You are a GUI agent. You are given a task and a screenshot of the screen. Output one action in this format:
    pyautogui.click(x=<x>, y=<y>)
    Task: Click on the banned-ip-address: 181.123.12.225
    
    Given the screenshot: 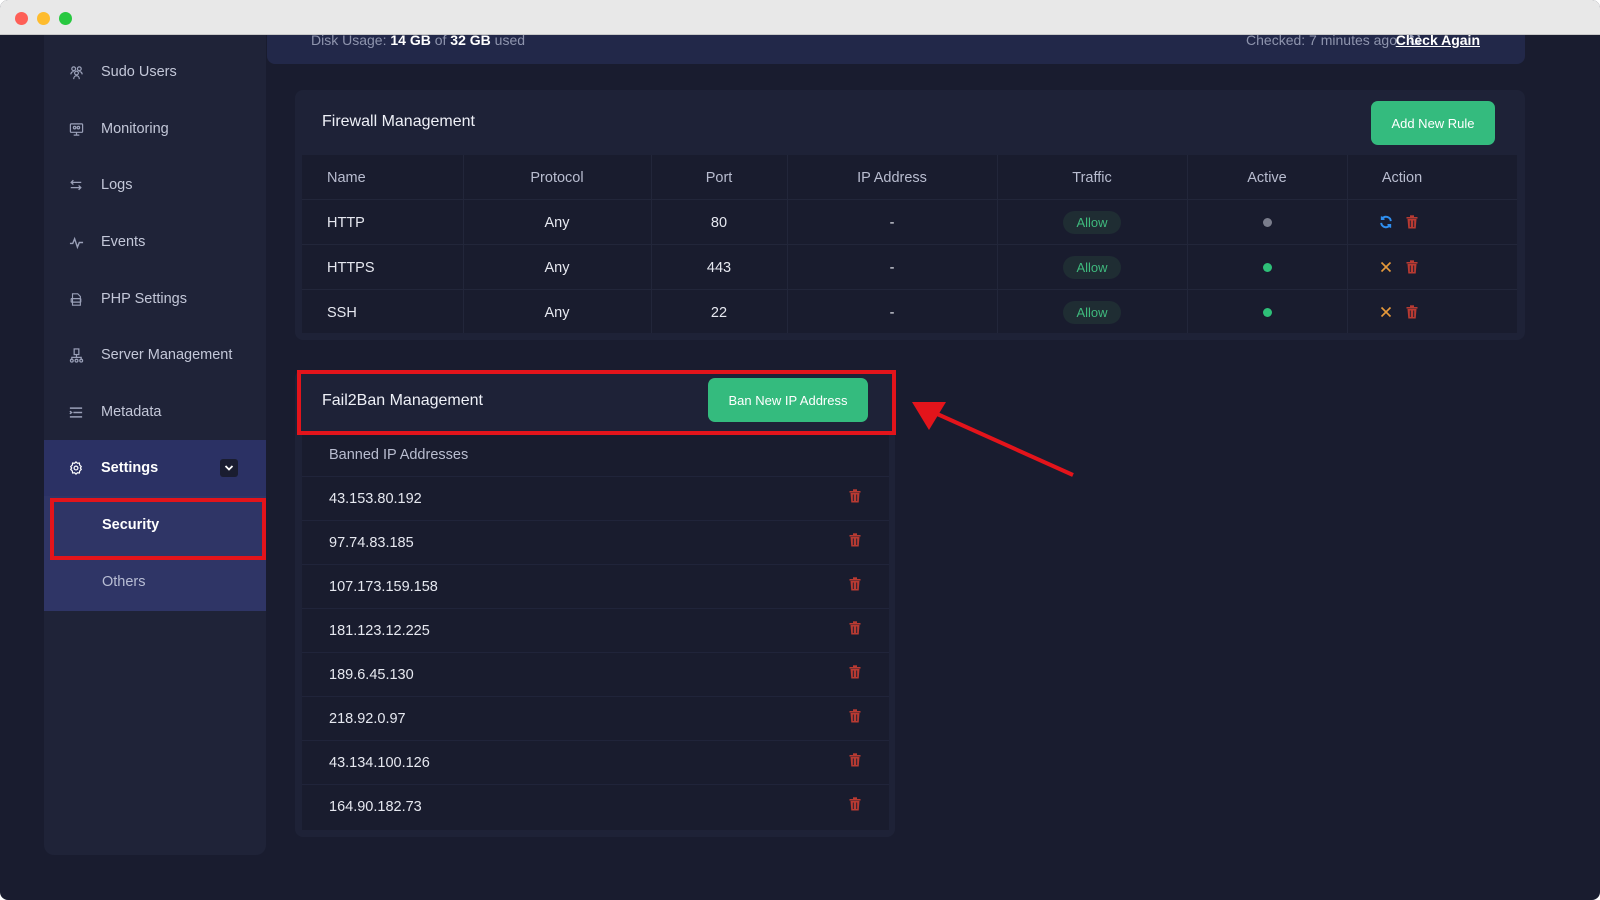 What is the action you would take?
    pyautogui.click(x=379, y=631)
    